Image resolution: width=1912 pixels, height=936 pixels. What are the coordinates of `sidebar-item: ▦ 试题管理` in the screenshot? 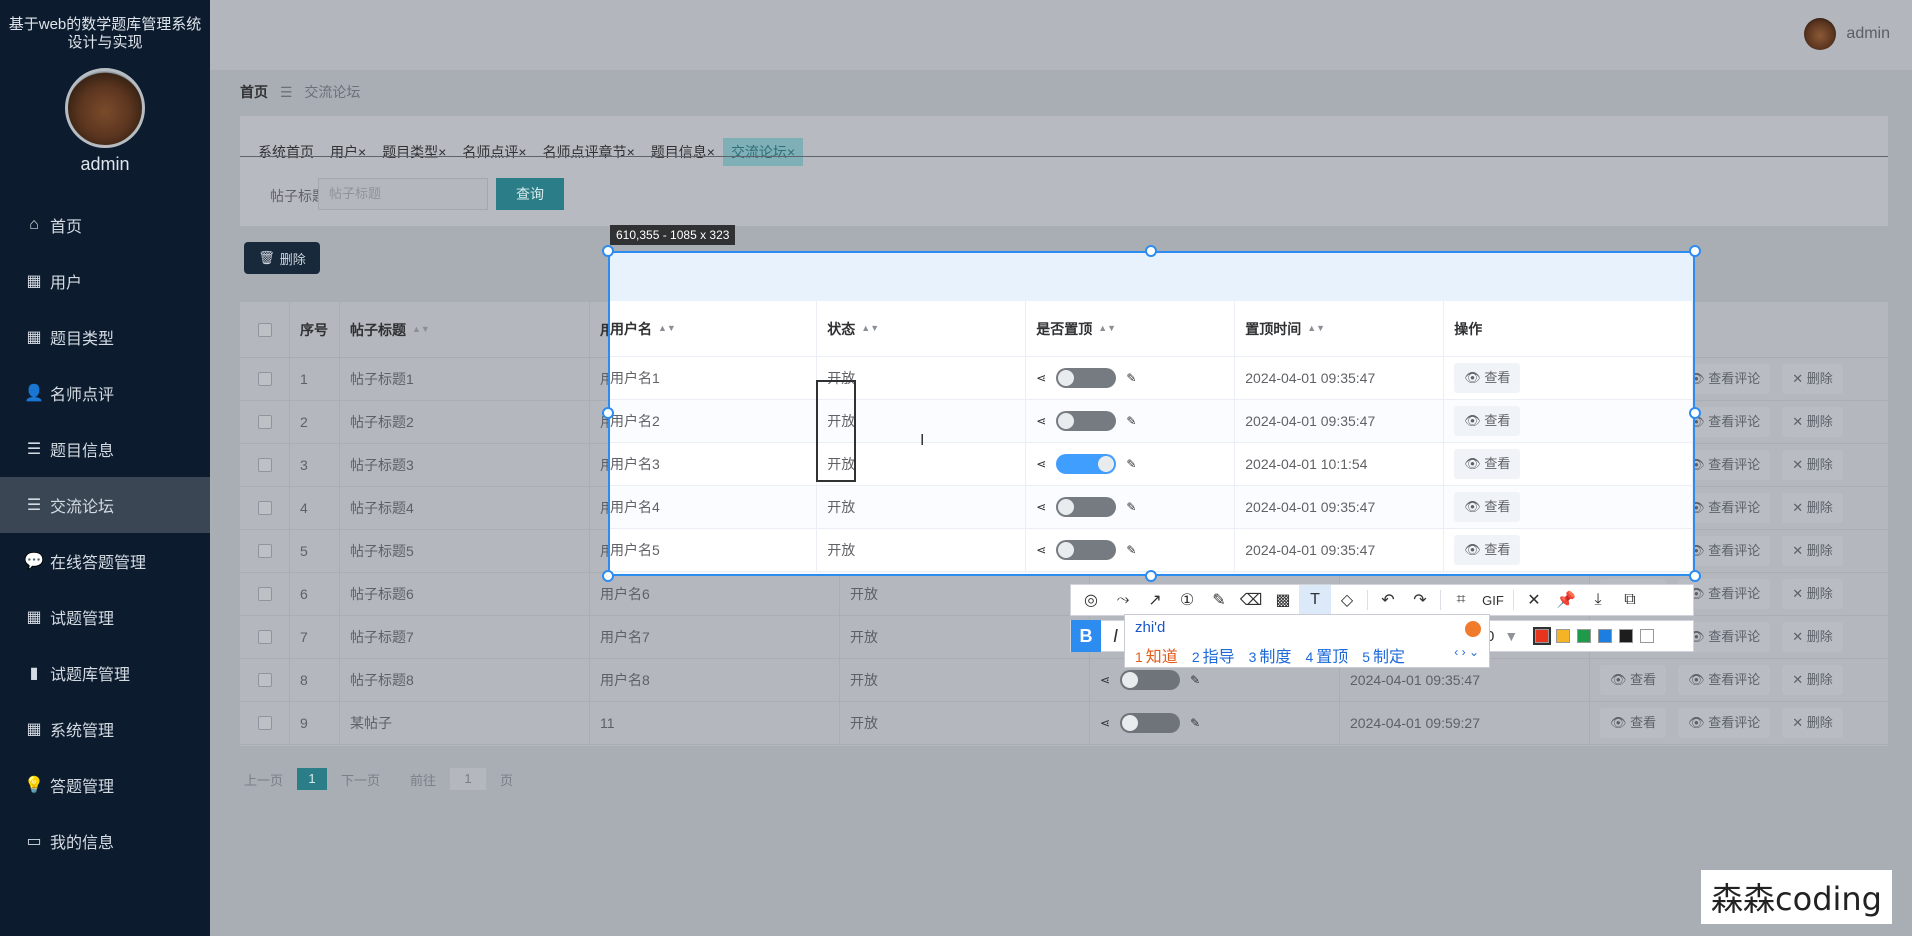 It's located at (105, 617).